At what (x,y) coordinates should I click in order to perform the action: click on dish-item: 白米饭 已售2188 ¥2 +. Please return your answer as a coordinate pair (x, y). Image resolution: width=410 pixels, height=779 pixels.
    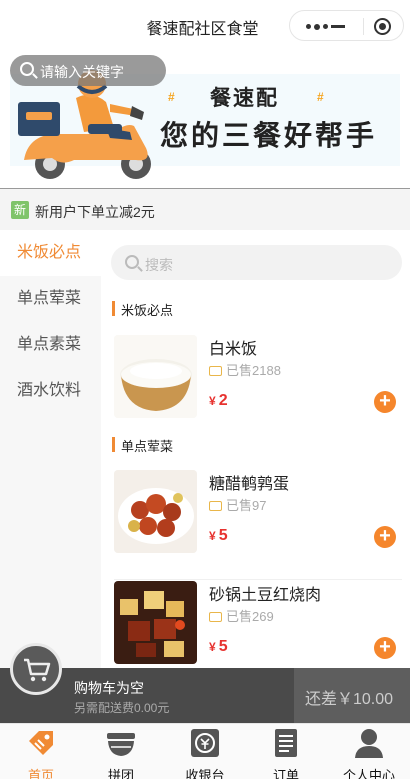
    Looking at the image, I should click on (258, 376).